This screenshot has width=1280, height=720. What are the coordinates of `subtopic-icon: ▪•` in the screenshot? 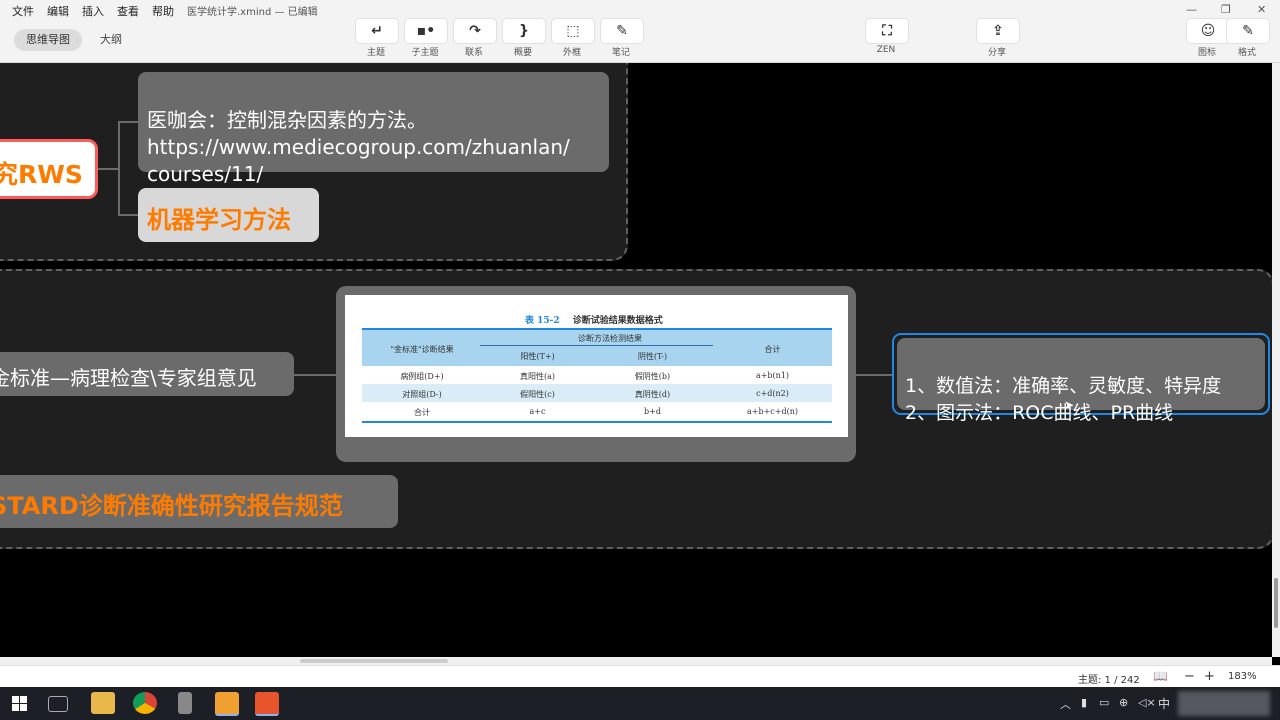 It's located at (426, 31).